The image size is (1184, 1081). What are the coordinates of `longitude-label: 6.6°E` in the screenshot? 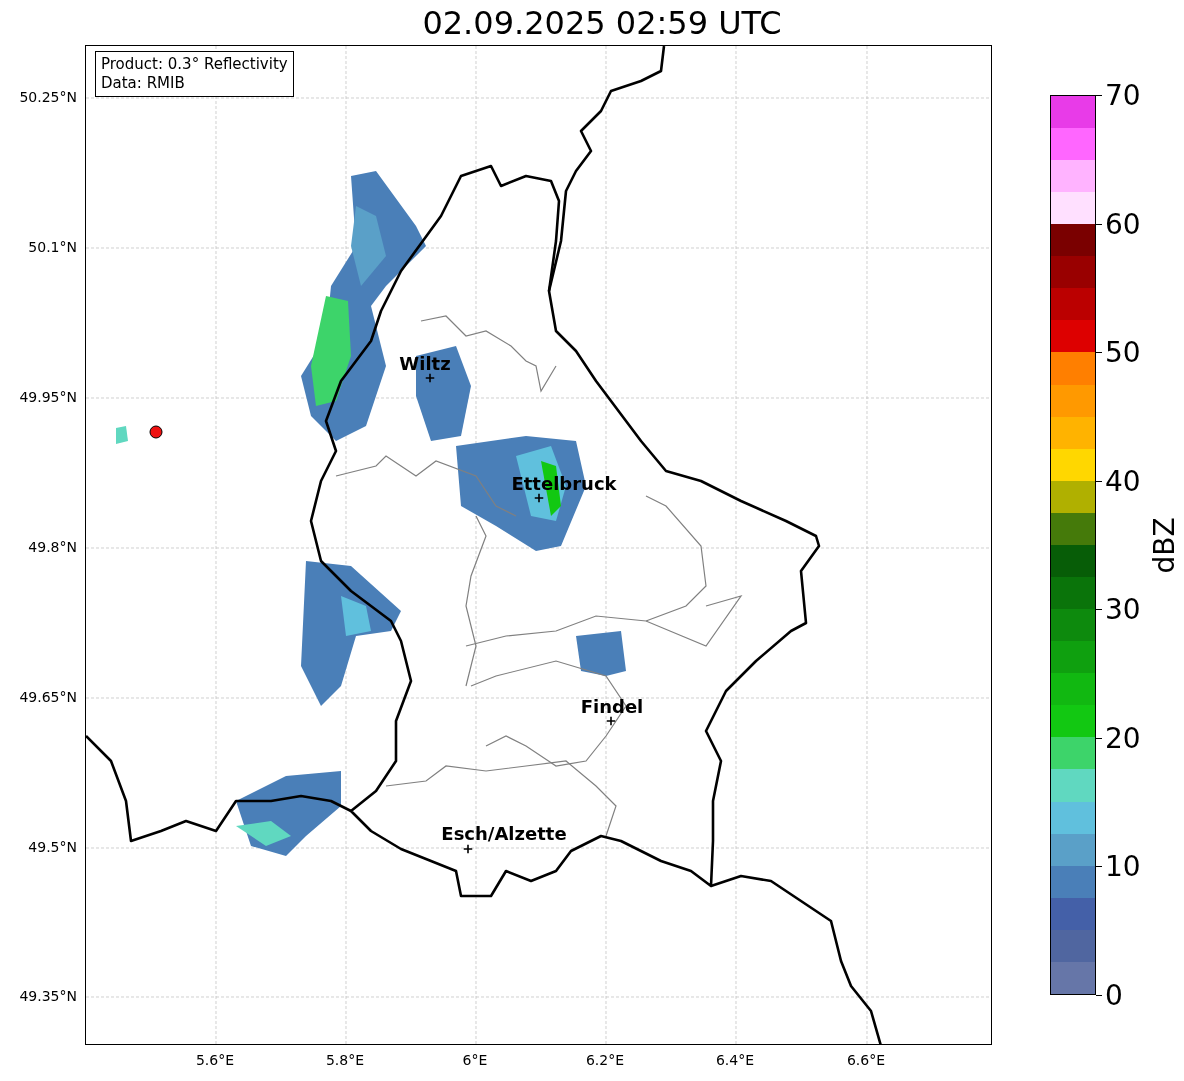 It's located at (866, 1060).